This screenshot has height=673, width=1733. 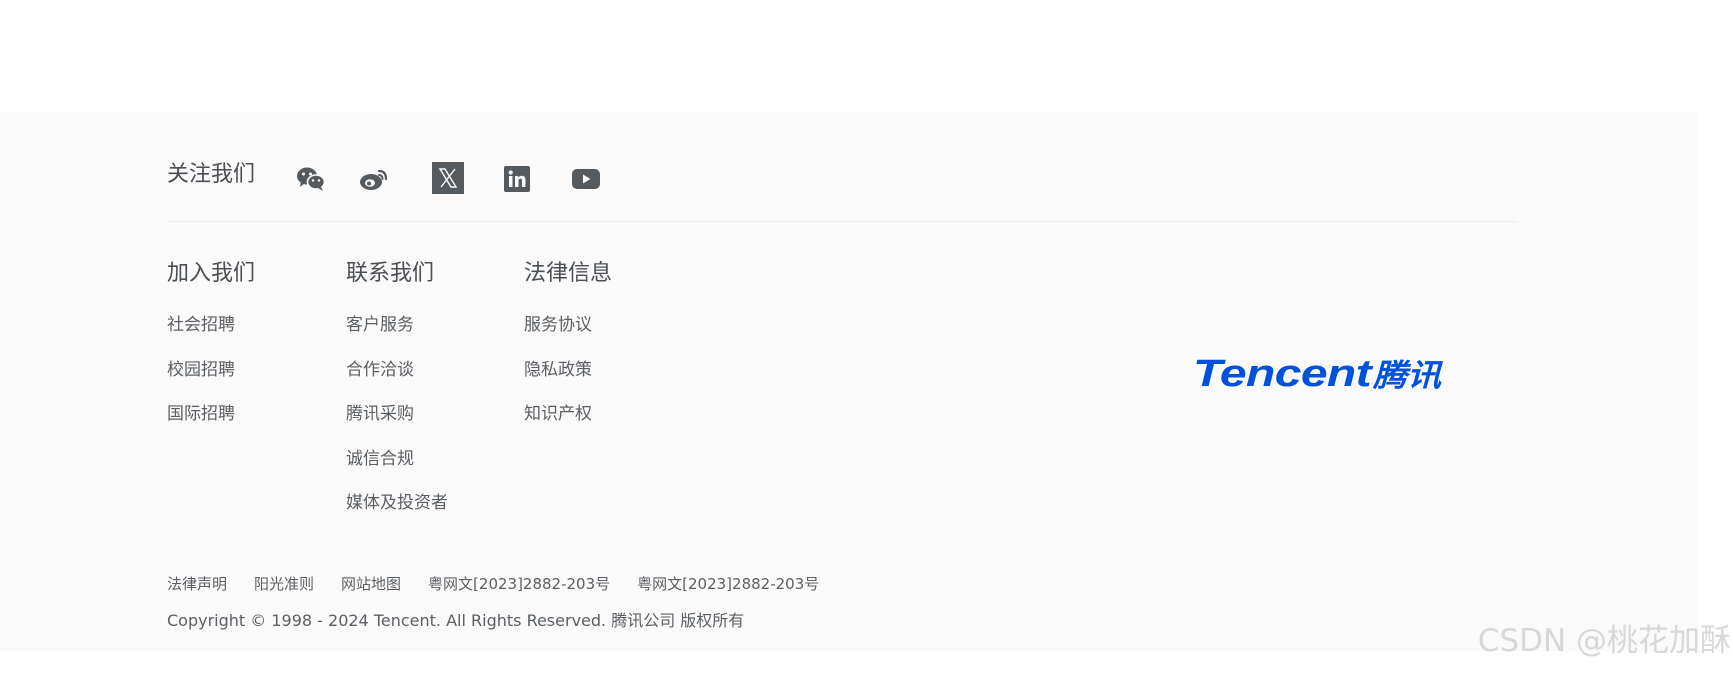 What do you see at coordinates (371, 584) in the screenshot?
I see `link-sitemap: 网站地图` at bounding box center [371, 584].